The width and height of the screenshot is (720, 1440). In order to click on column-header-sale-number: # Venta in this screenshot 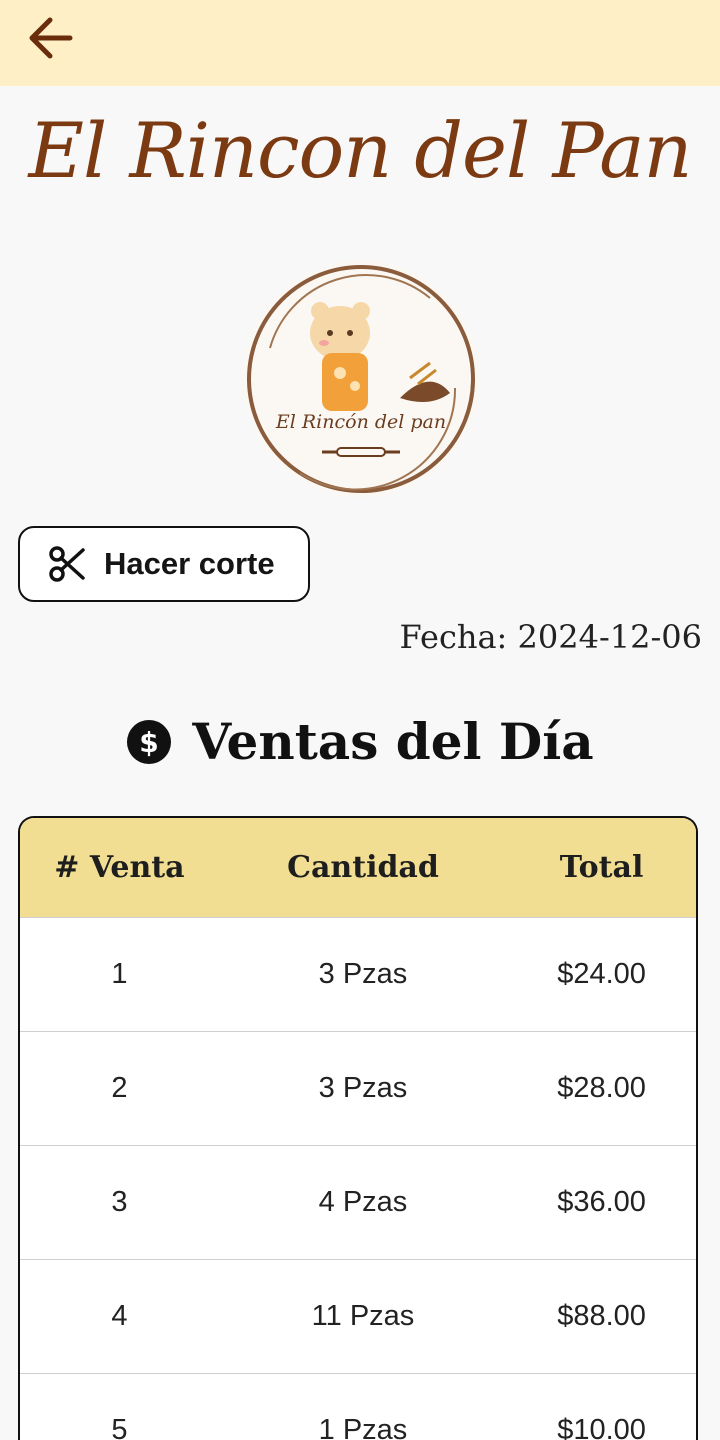, I will do `click(119, 867)`.